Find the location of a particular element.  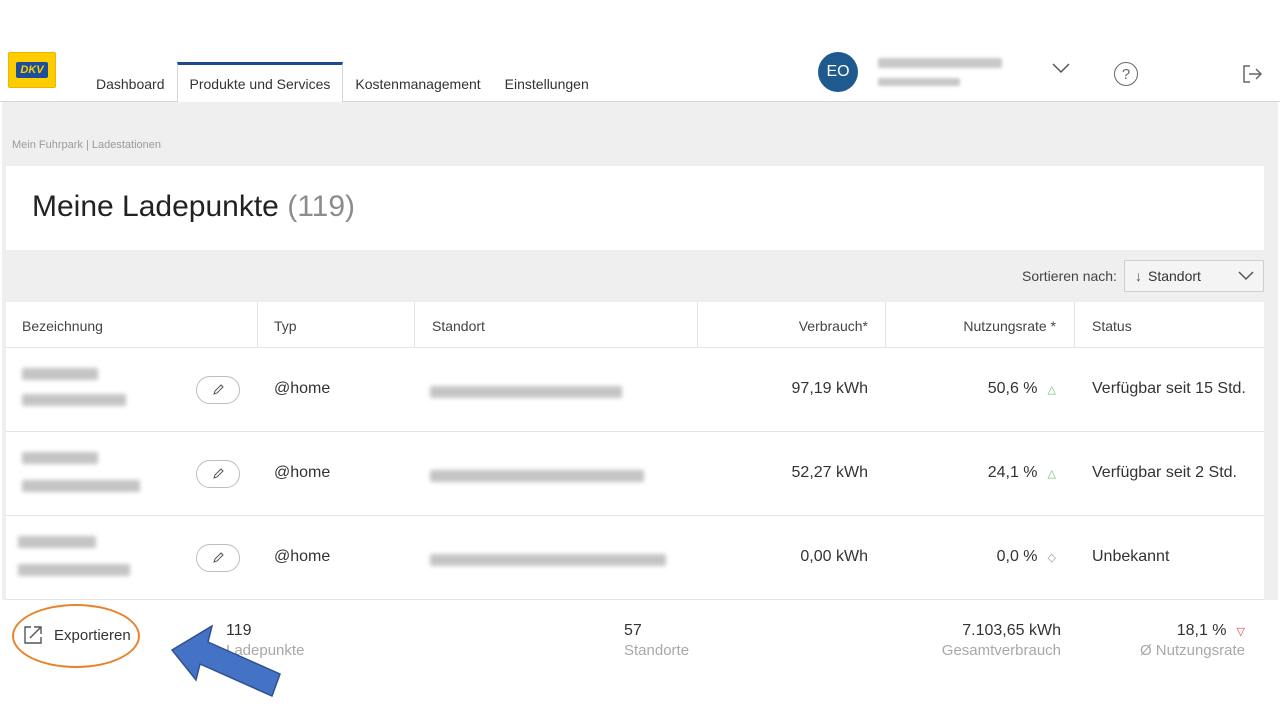

logo-text: DKV is located at coordinates (32, 70).